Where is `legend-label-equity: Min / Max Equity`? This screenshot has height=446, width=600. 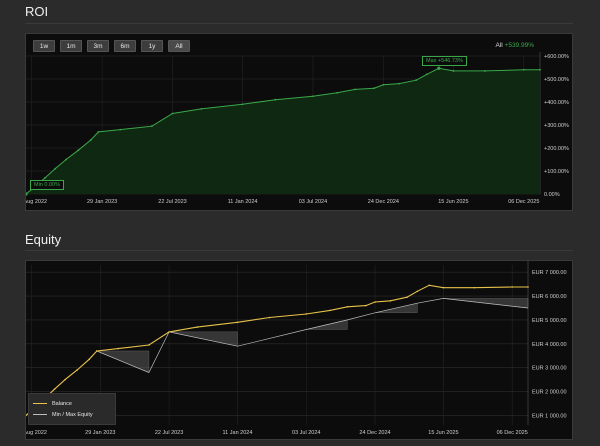
legend-label-equity: Min / Max Equity is located at coordinates (72, 415).